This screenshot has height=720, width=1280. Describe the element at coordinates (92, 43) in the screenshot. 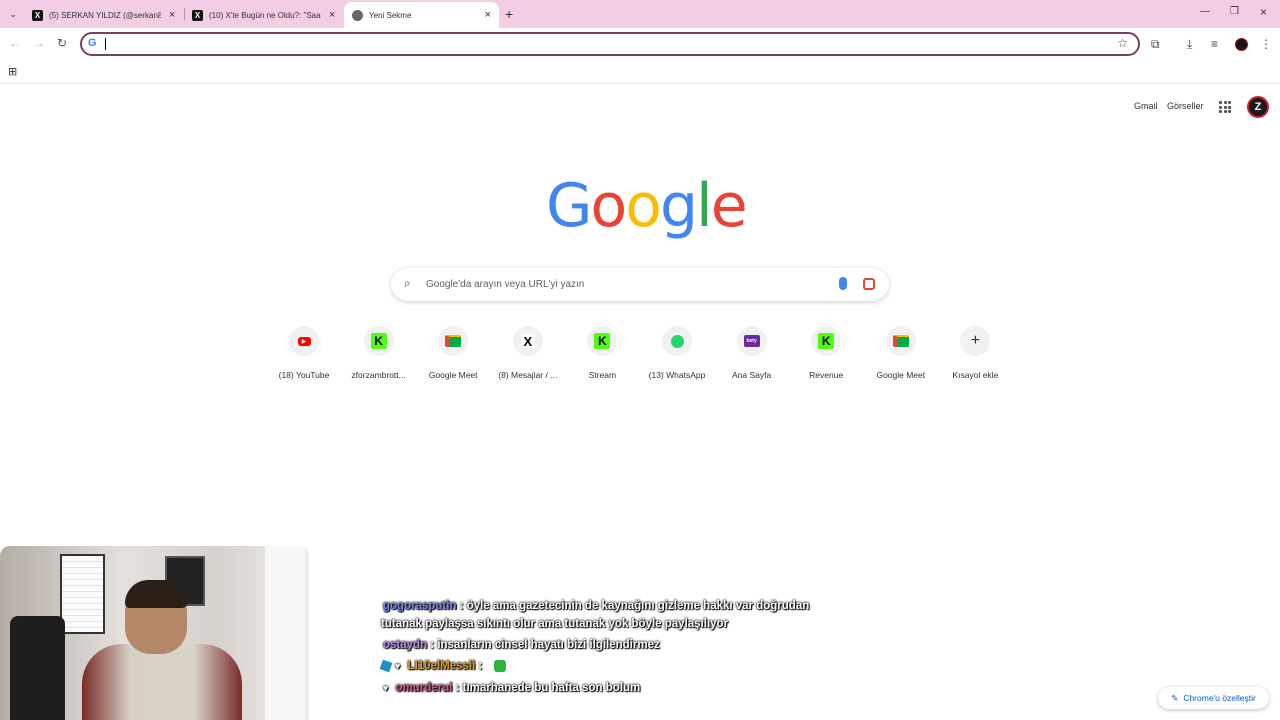

I see `google-g-icon: G` at that location.